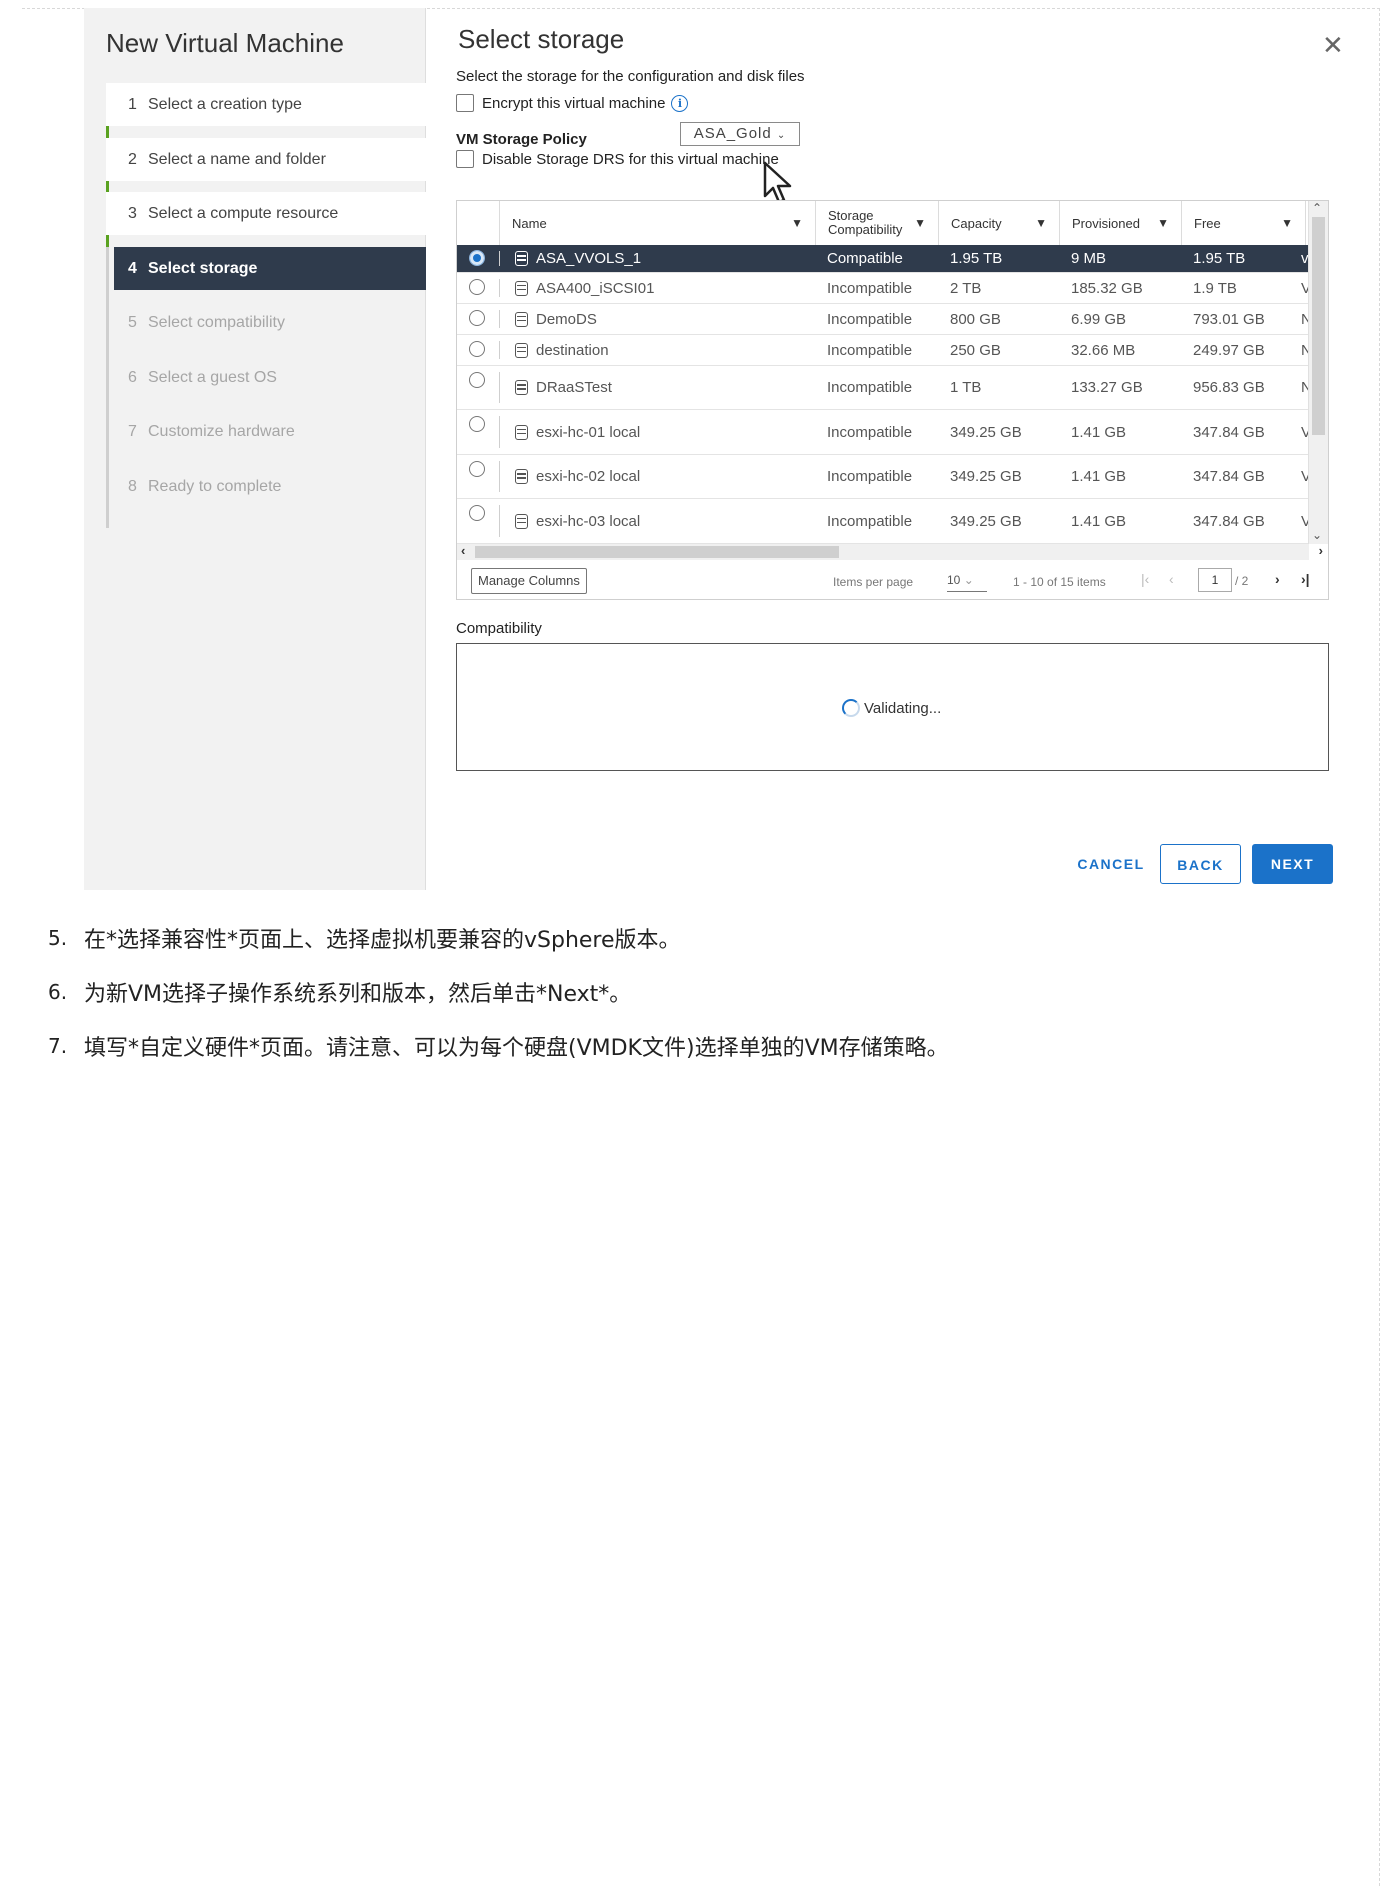 This screenshot has height=1889, width=1383. I want to click on column-header-compatibility: Storage Compatibility ▼, so click(876, 223).